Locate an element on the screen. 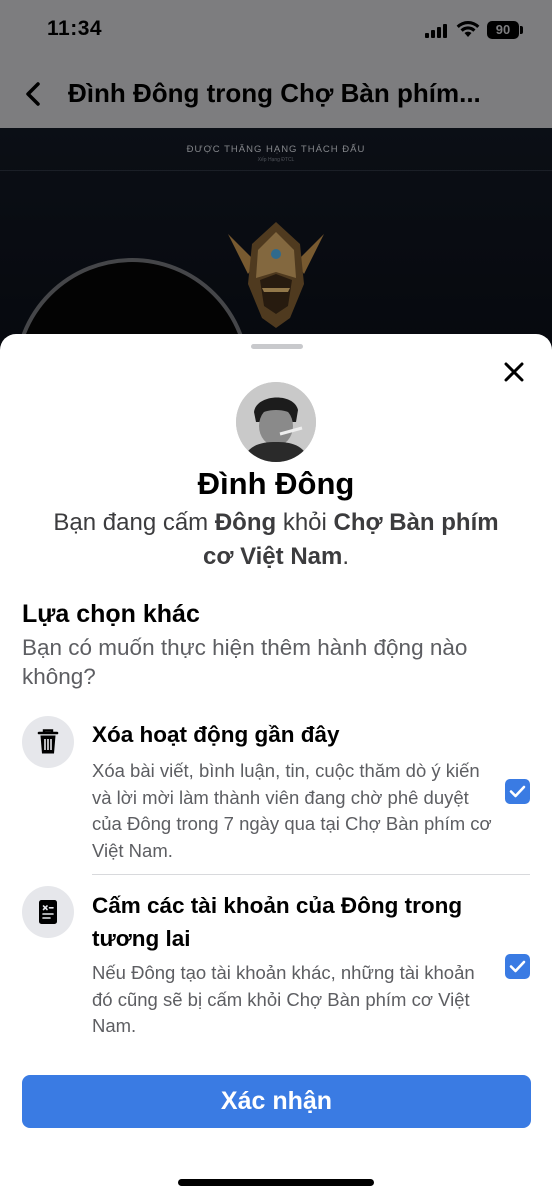 The image size is (552, 1195). option-divider is located at coordinates (311, 874).